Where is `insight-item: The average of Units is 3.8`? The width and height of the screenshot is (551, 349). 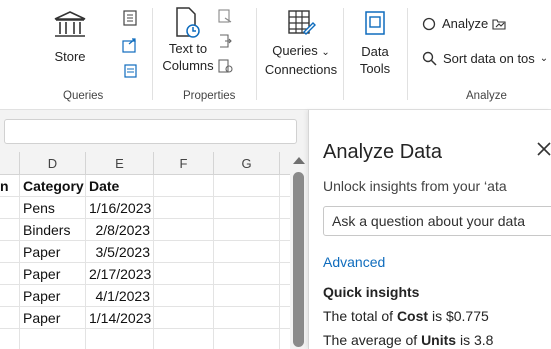 insight-item: The average of Units is 3.8 is located at coordinates (408, 340).